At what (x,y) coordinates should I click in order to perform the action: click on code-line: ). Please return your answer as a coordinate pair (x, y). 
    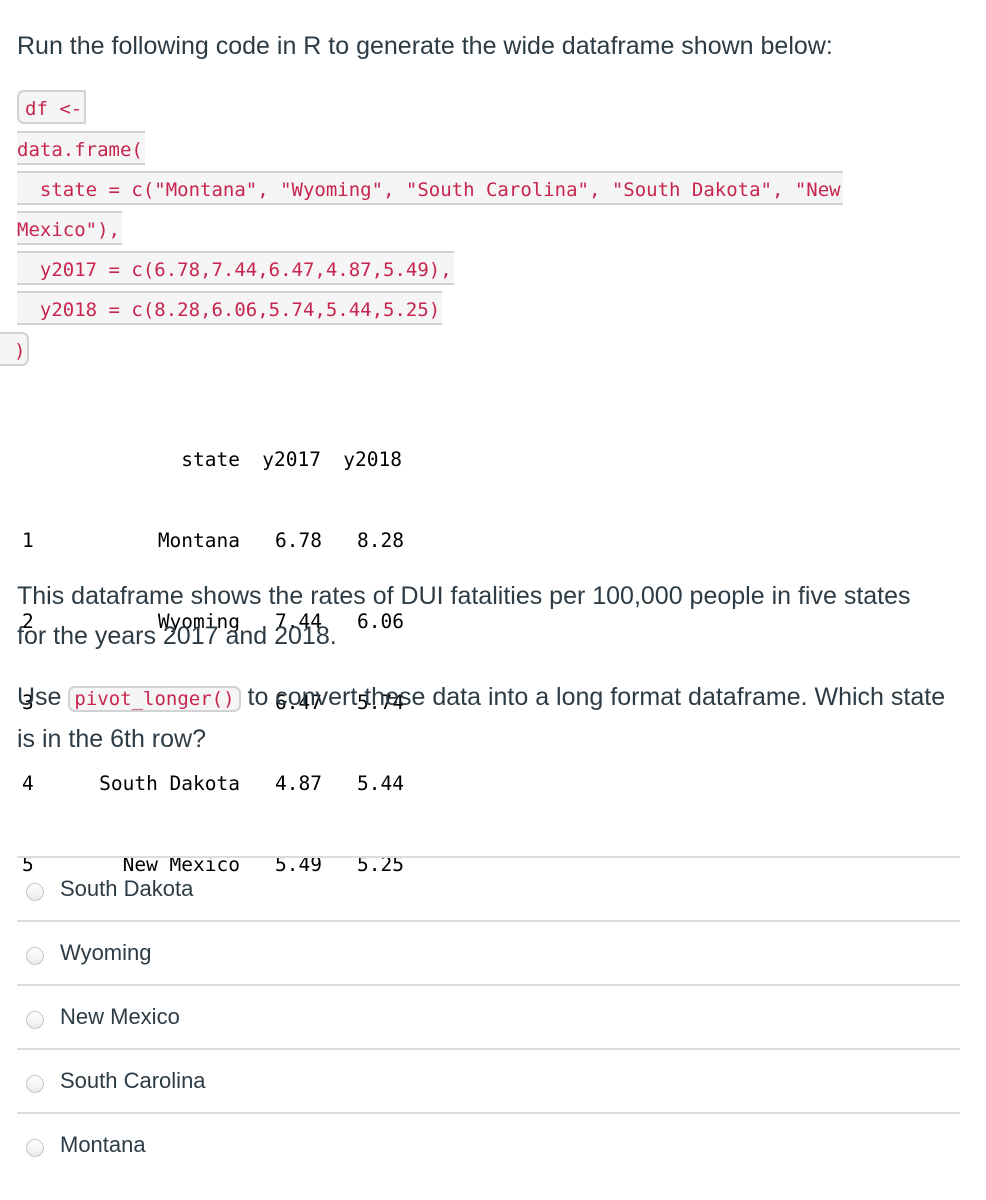
    Looking at the image, I should click on (15, 349).